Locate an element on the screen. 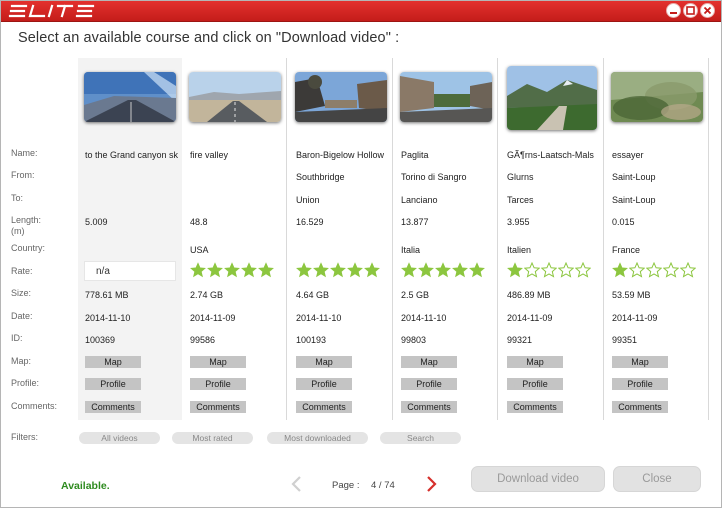 The image size is (722, 508). maximize-button is located at coordinates (690, 10).